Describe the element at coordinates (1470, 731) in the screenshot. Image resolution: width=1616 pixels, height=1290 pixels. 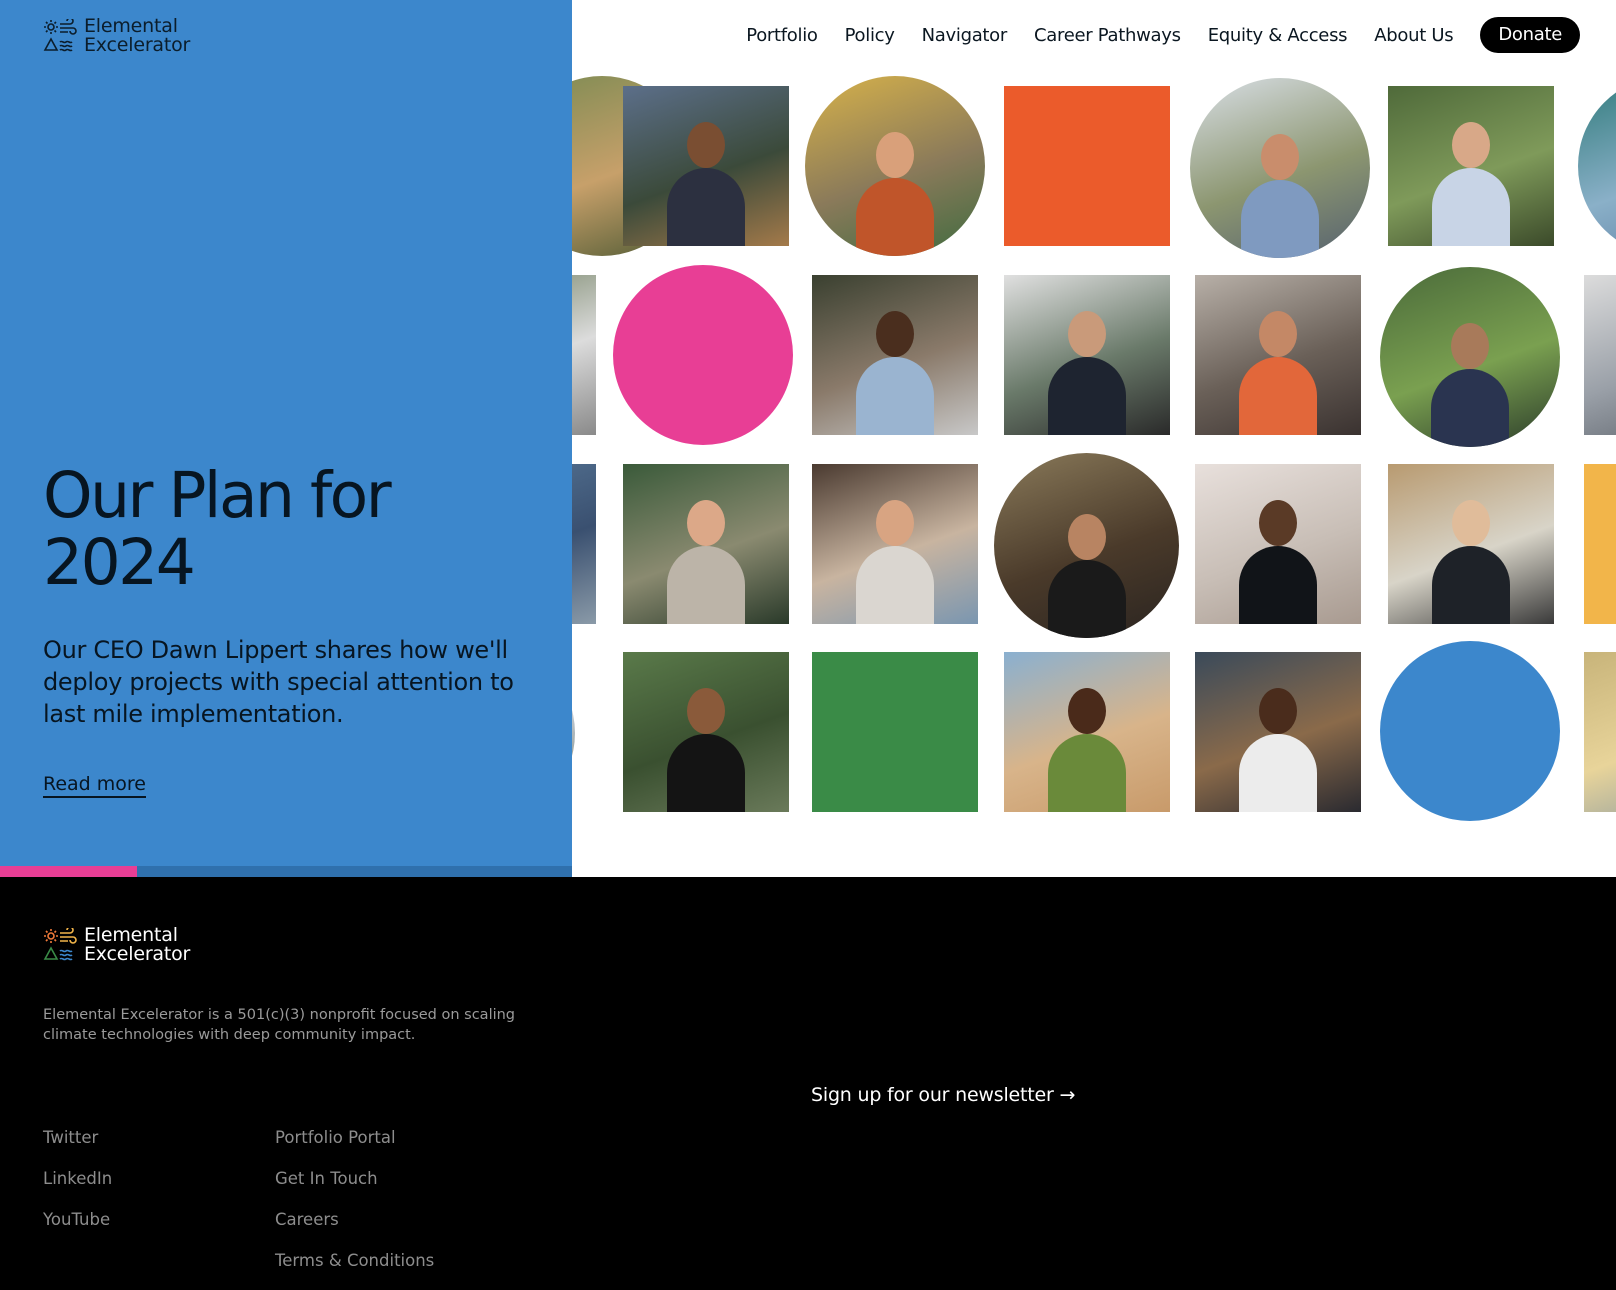
I see `blue-circle` at that location.